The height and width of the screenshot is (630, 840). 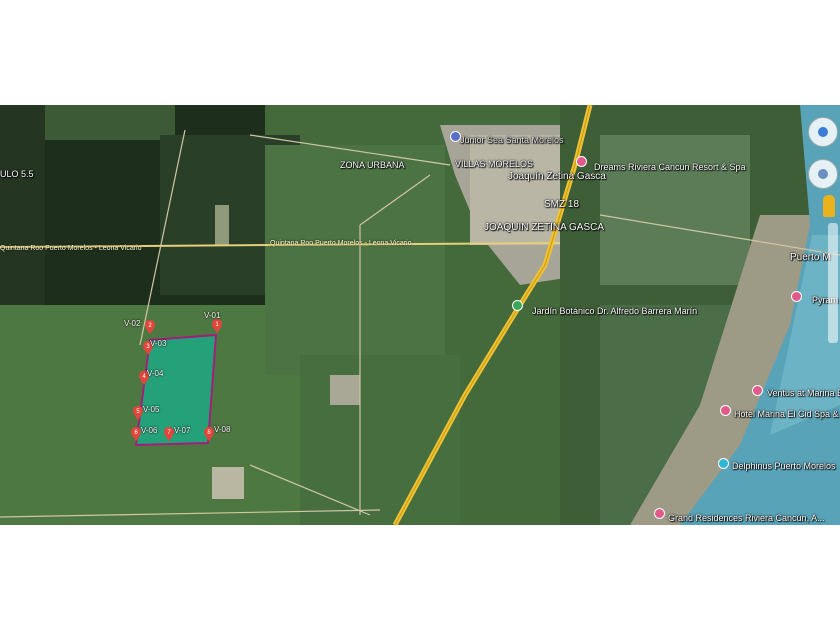 I want to click on vertex-label-v01: V-01, so click(x=212, y=315).